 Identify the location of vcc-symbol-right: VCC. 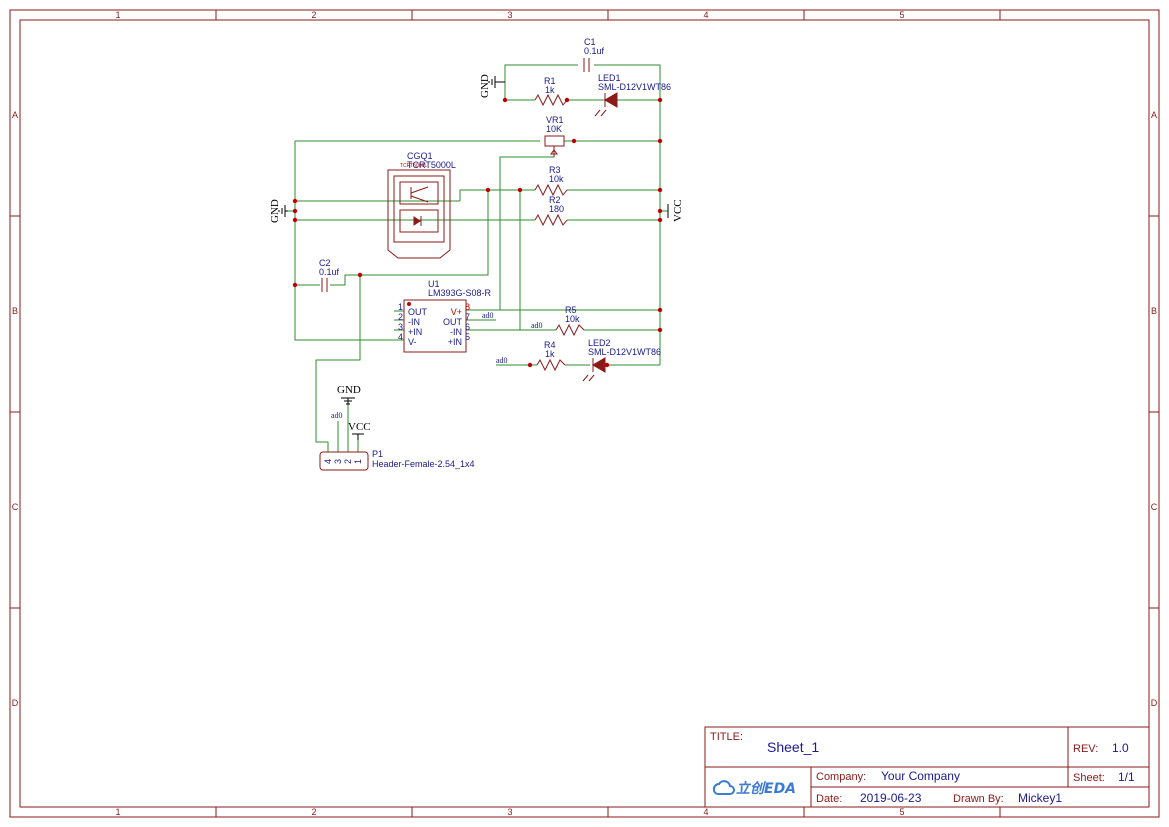
(675, 210).